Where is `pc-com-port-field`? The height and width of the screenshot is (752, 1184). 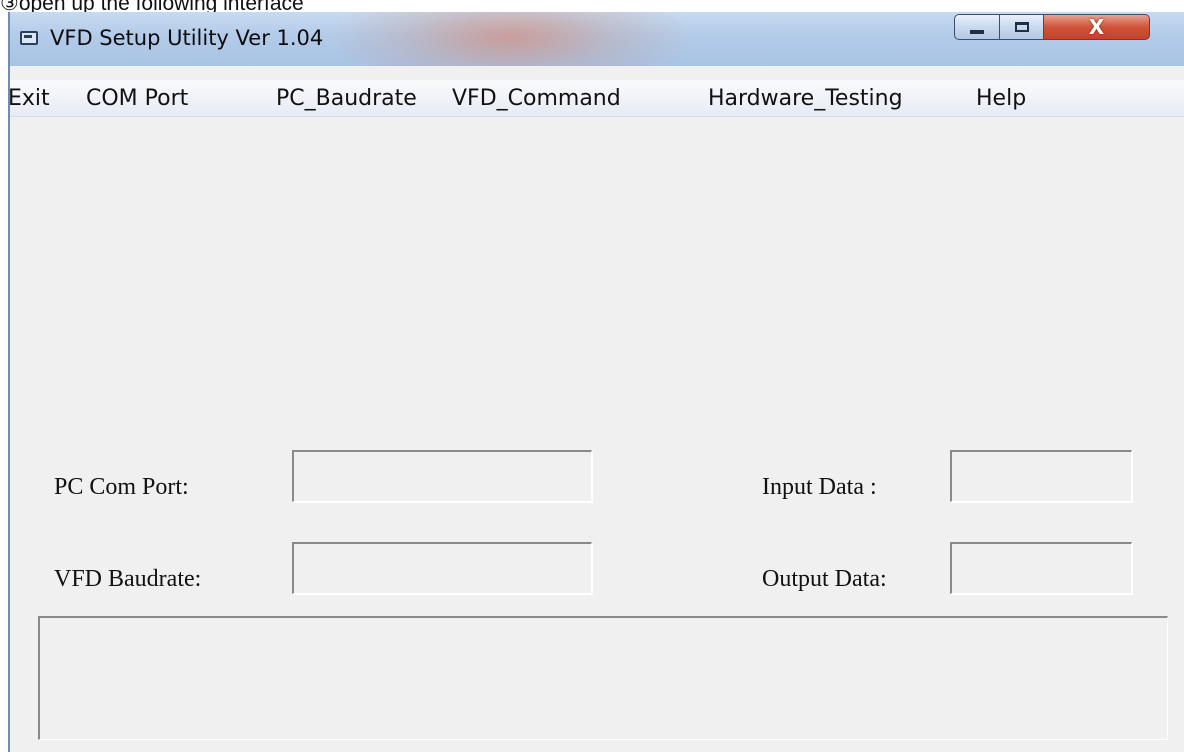 pc-com-port-field is located at coordinates (442, 476).